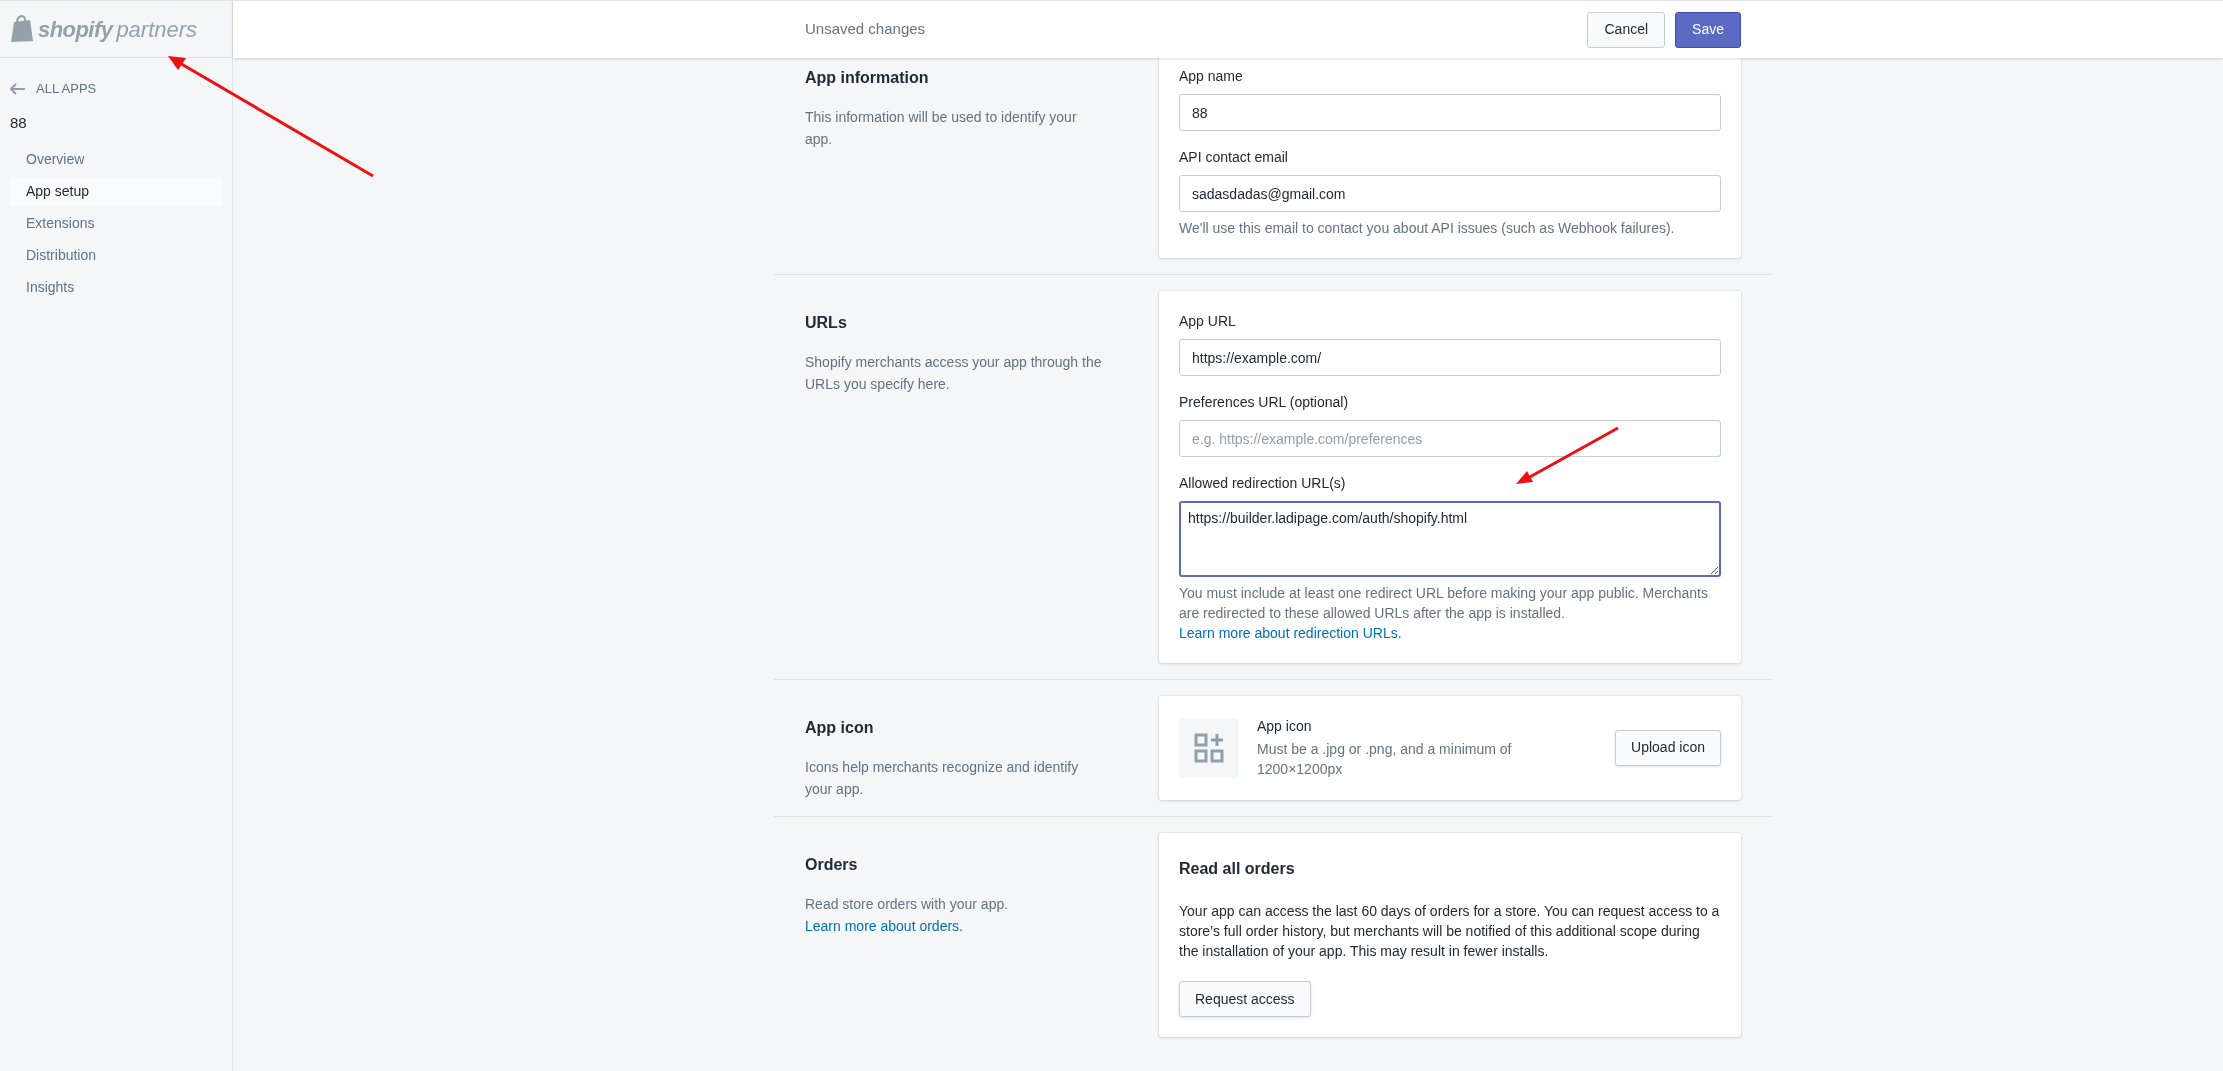  What do you see at coordinates (1450, 539) in the screenshot?
I see `textarea-field: https://builder.ladipage.com/auth/shopify.html` at bounding box center [1450, 539].